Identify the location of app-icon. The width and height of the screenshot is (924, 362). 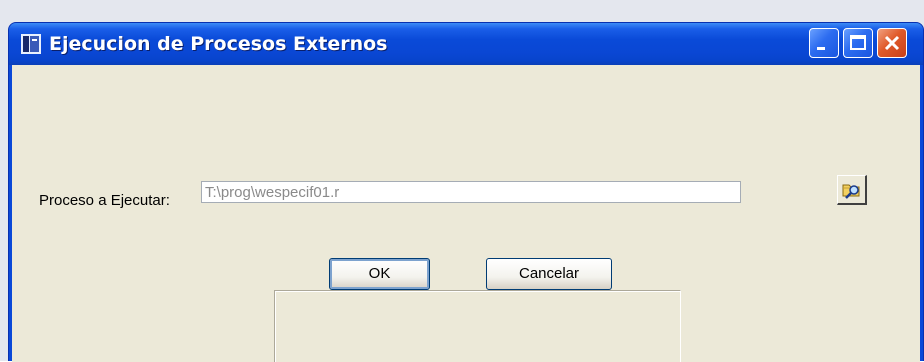
(31, 44).